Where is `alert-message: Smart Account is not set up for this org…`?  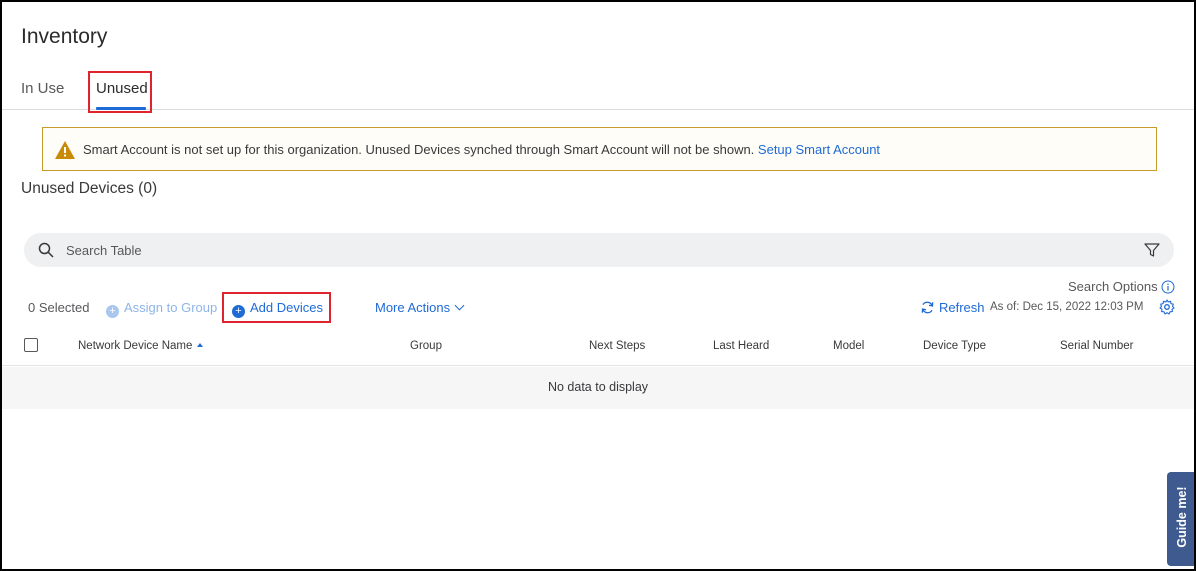
alert-message: Smart Account is not set up for this org… is located at coordinates (481, 149).